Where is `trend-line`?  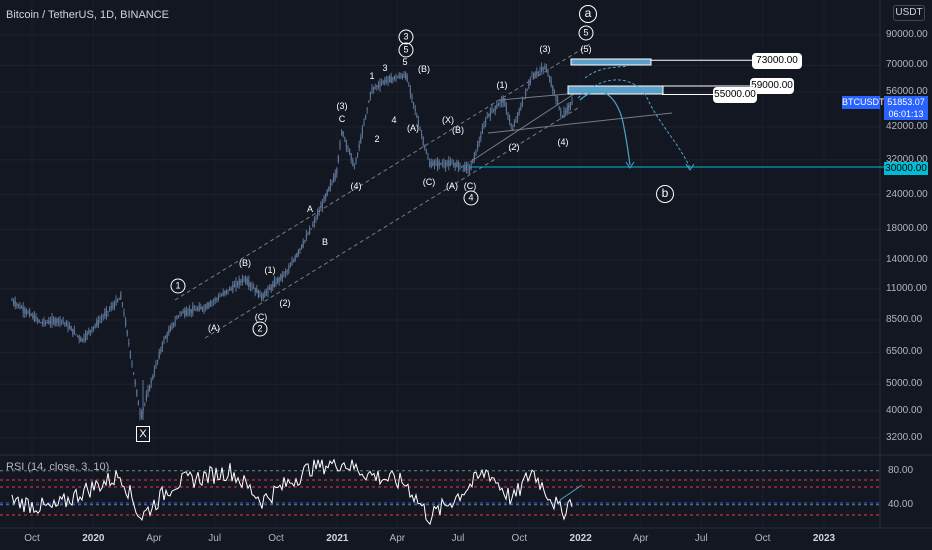
trend-line is located at coordinates (525, 126).